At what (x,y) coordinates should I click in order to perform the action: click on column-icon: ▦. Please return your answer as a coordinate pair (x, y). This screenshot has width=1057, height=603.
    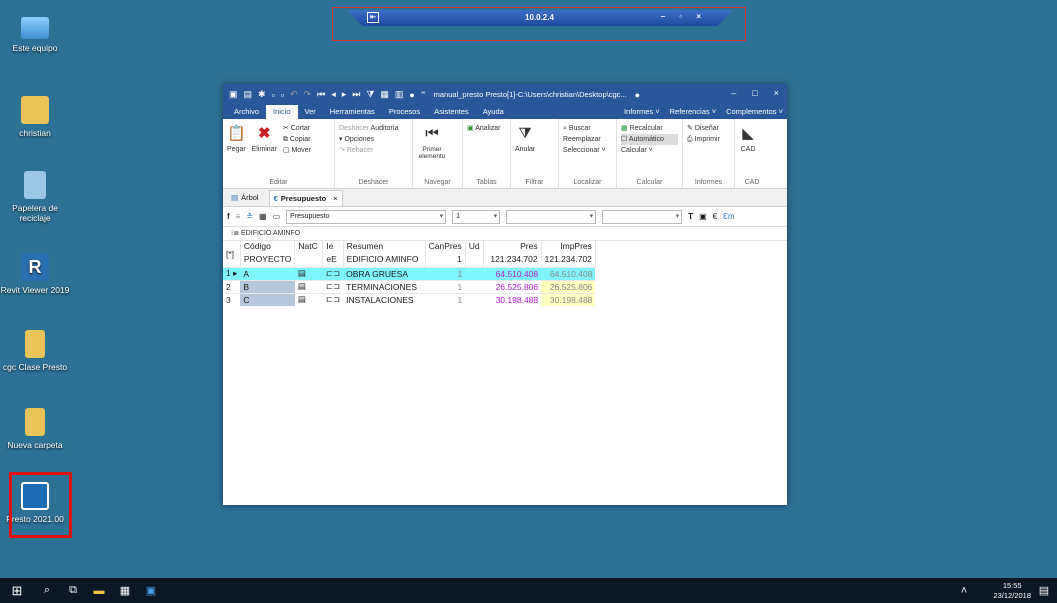
    Looking at the image, I should click on (263, 216).